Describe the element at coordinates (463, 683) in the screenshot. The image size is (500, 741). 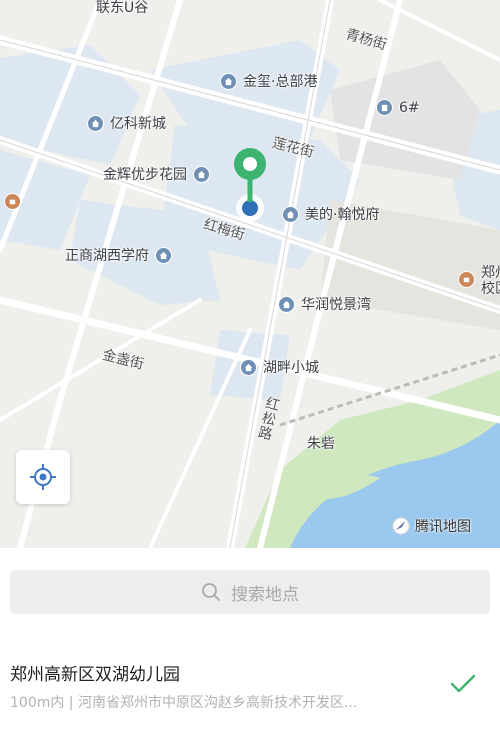
I see `checkmark-icon` at that location.